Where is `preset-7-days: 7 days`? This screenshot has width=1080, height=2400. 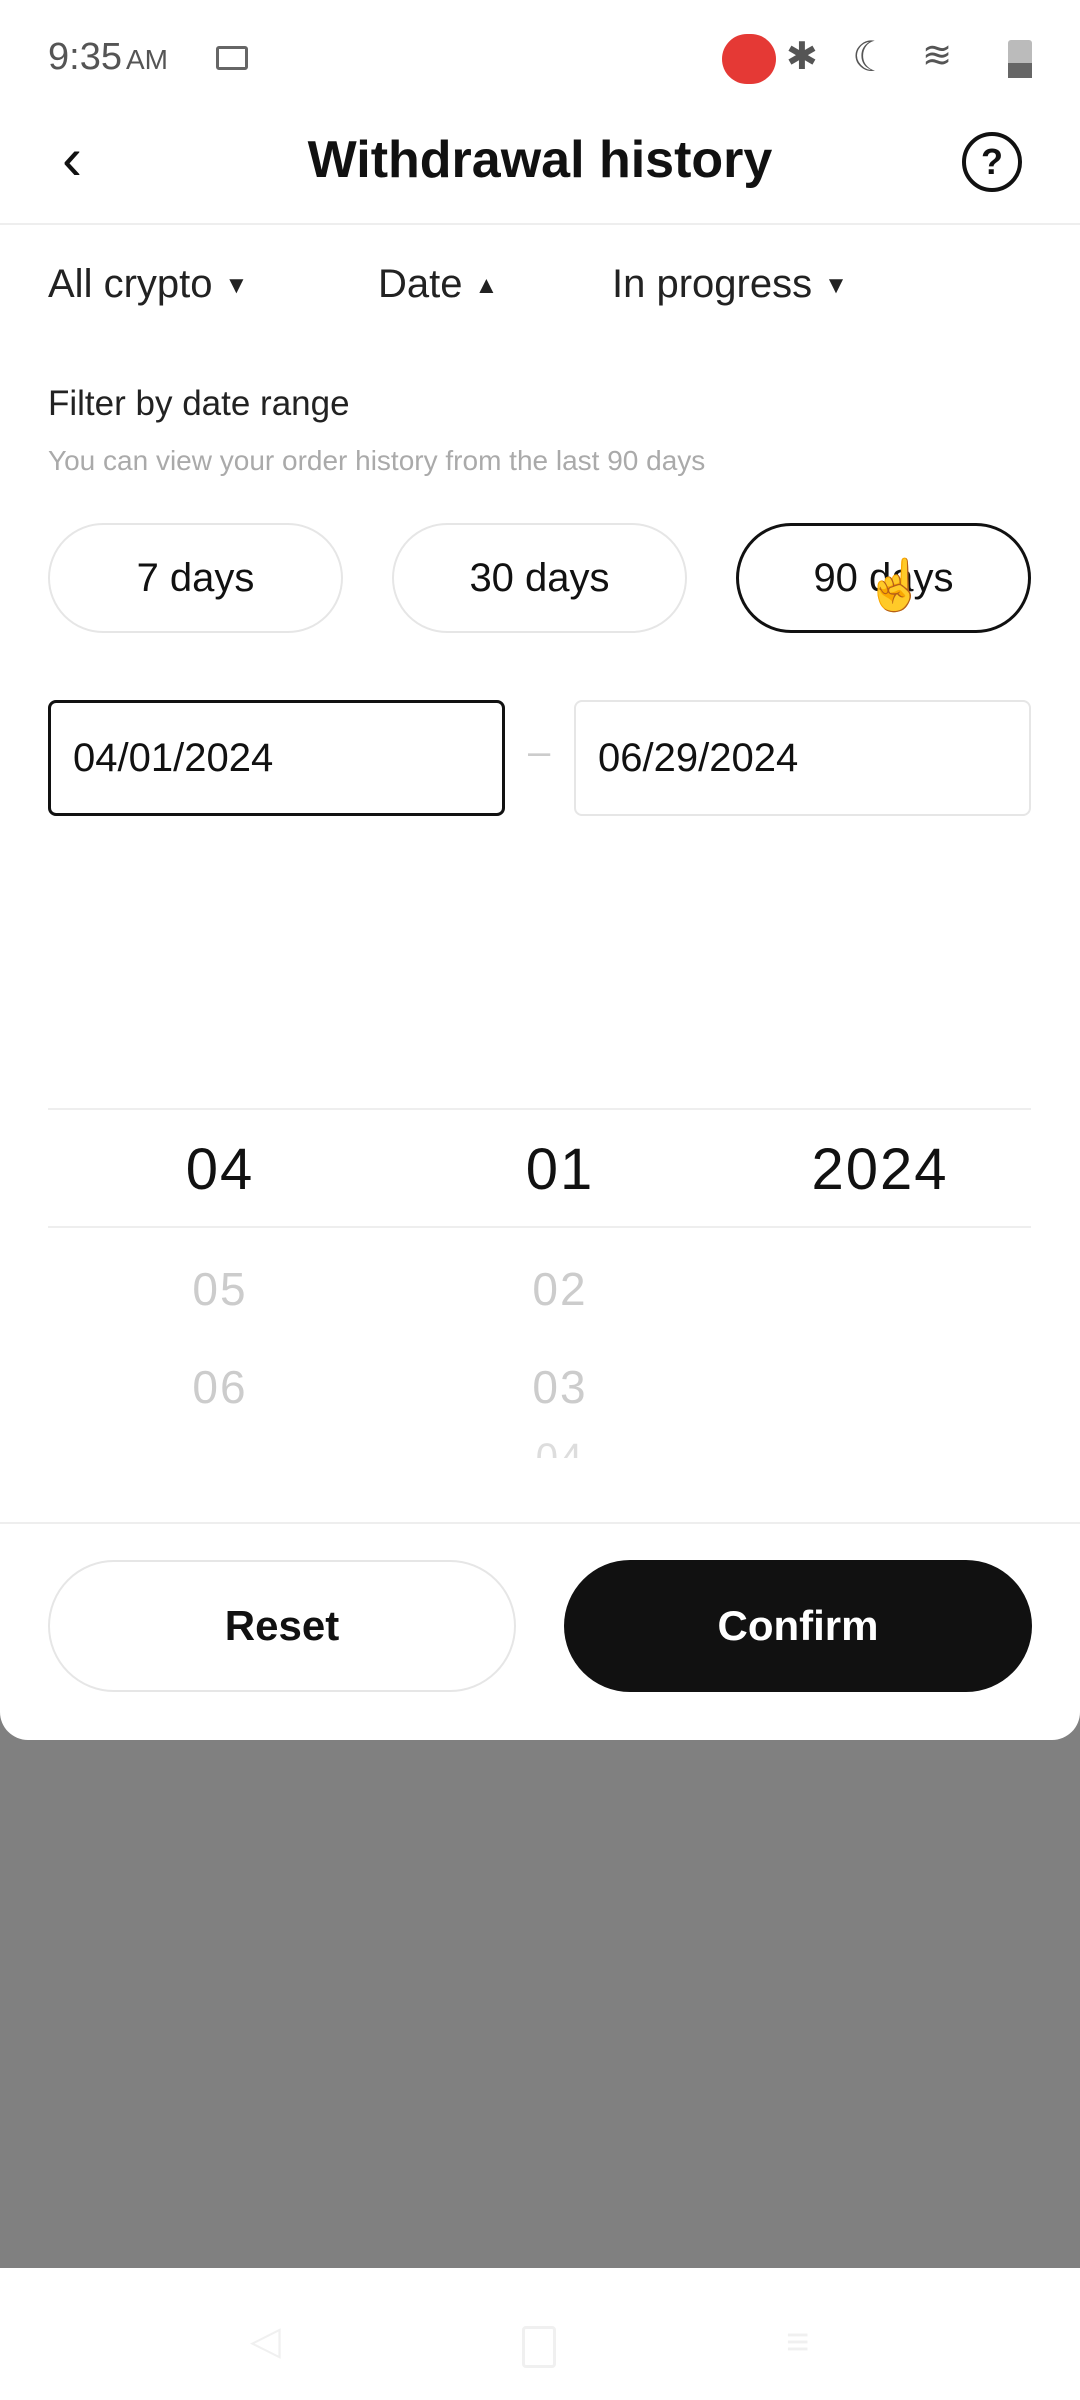
preset-7-days: 7 days is located at coordinates (195, 578).